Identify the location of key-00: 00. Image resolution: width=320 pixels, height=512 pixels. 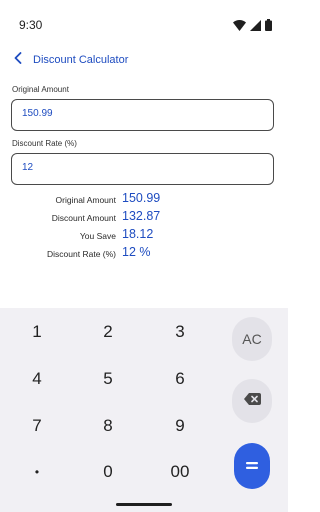
(180, 472).